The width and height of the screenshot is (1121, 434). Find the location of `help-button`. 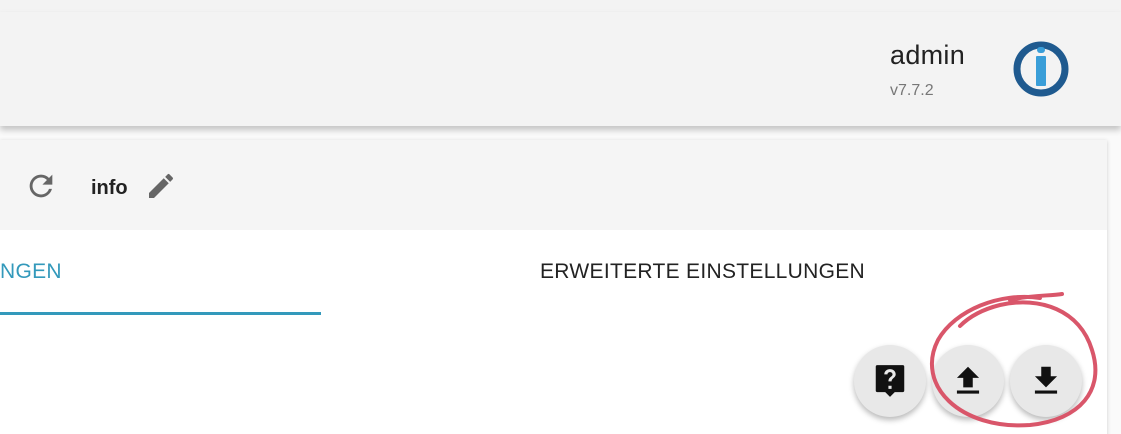

help-button is located at coordinates (890, 381).